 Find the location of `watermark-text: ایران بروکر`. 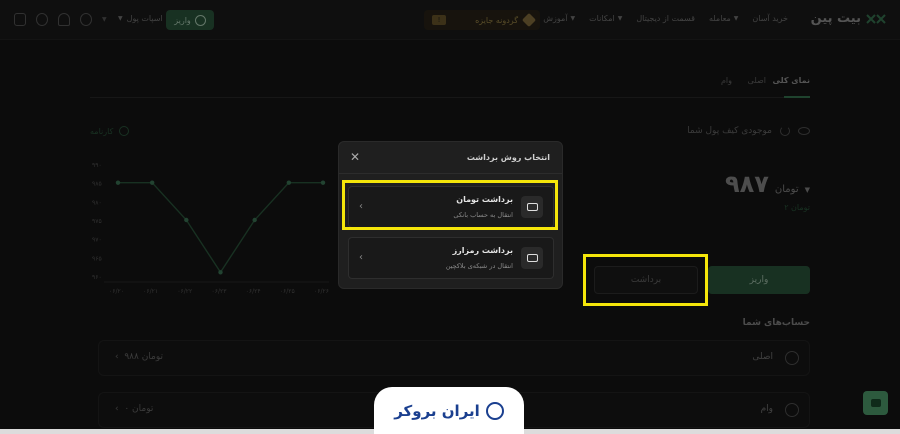

watermark-text: ایران بروکر is located at coordinates (437, 410).